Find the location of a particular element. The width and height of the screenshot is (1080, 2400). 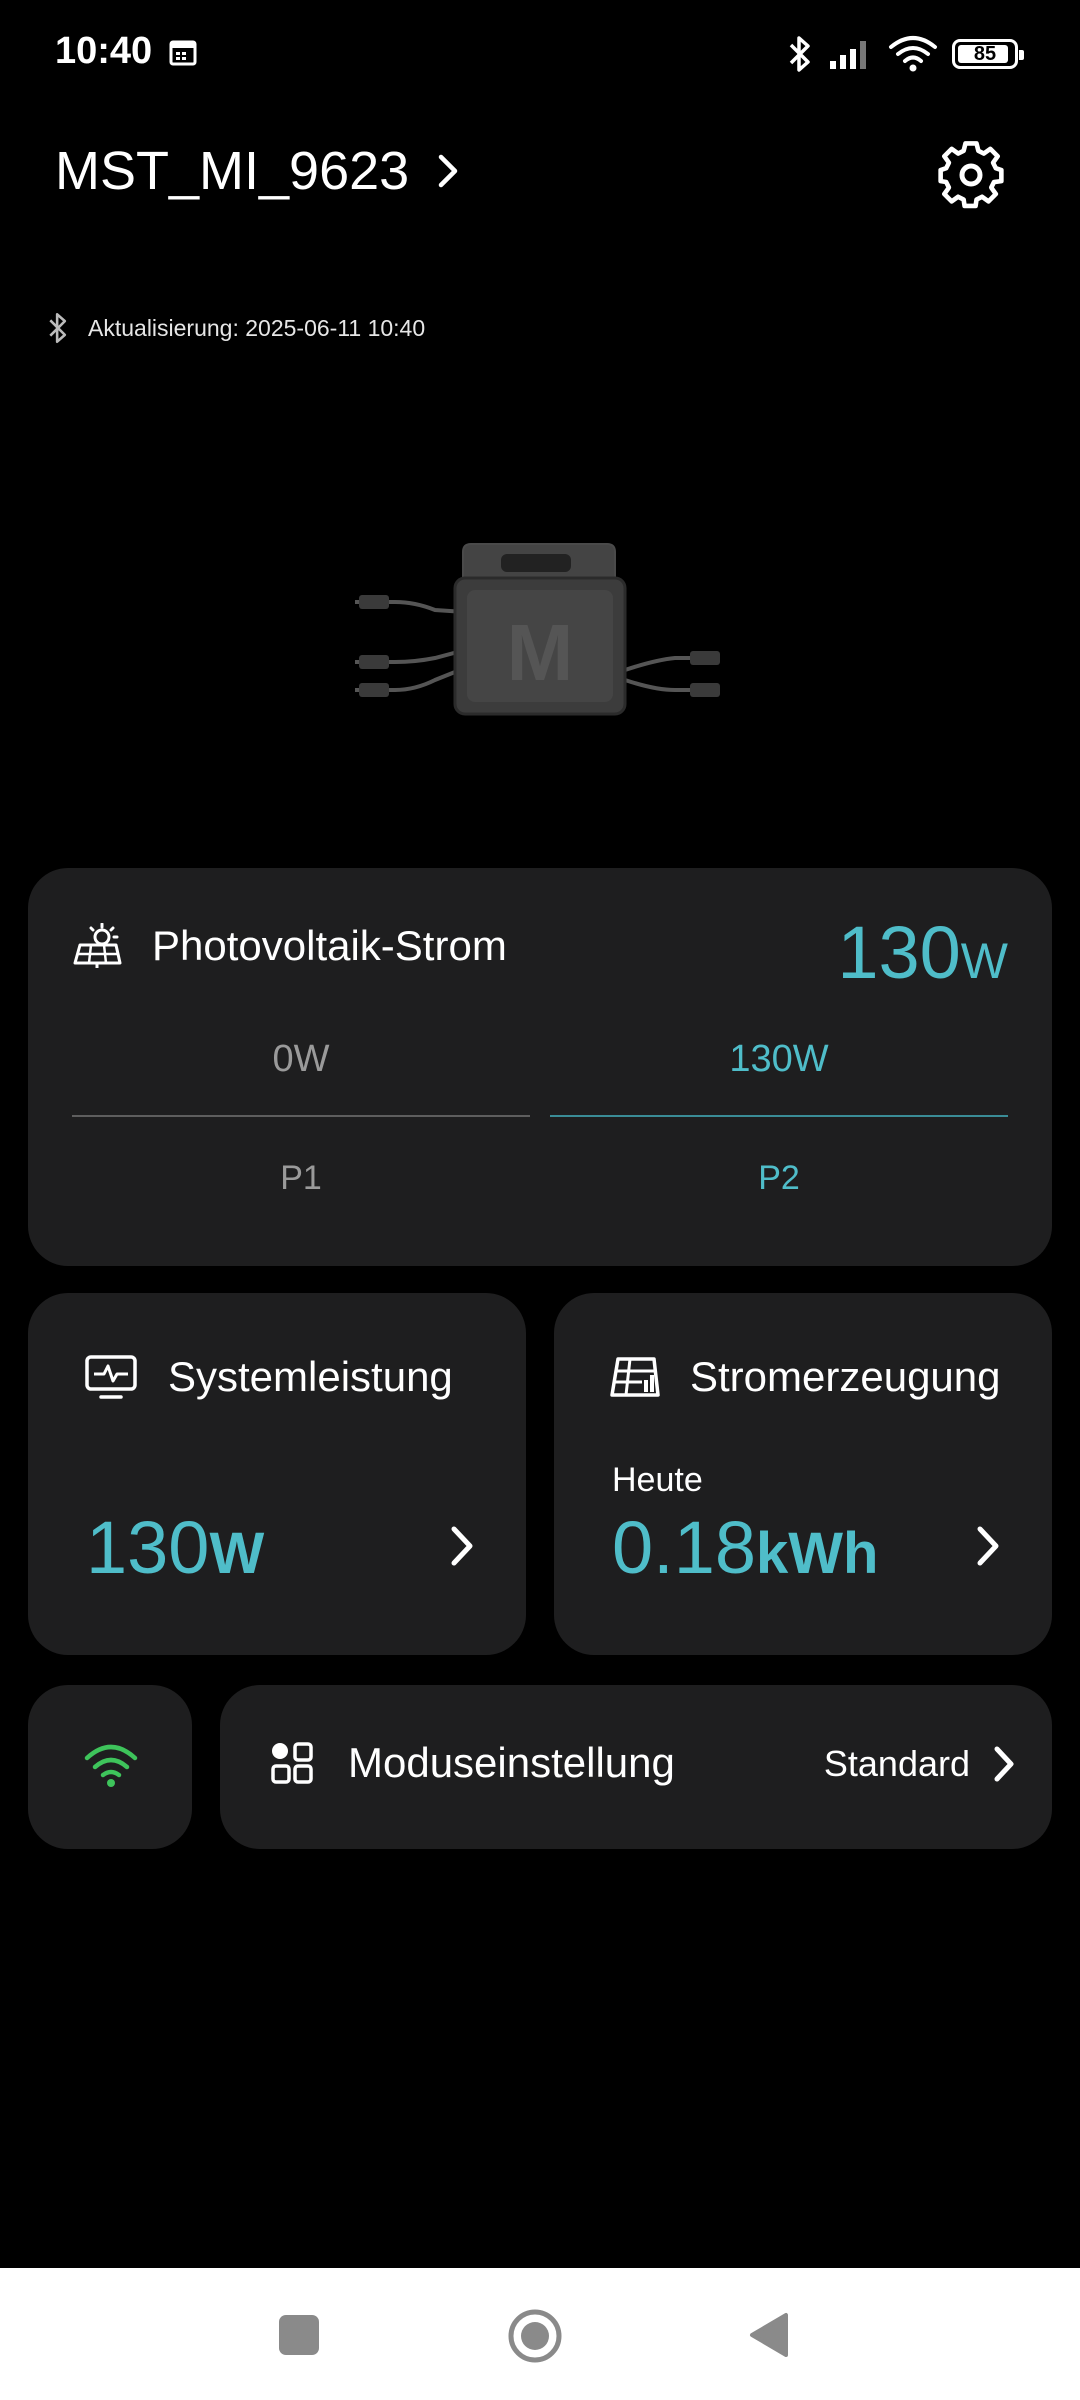

status-icons: 85 is located at coordinates (905, 54).